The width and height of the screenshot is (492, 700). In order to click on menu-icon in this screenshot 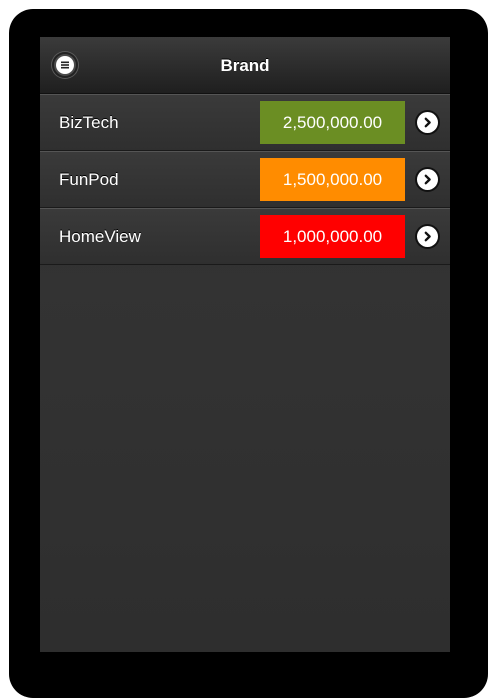, I will do `click(65, 65)`.